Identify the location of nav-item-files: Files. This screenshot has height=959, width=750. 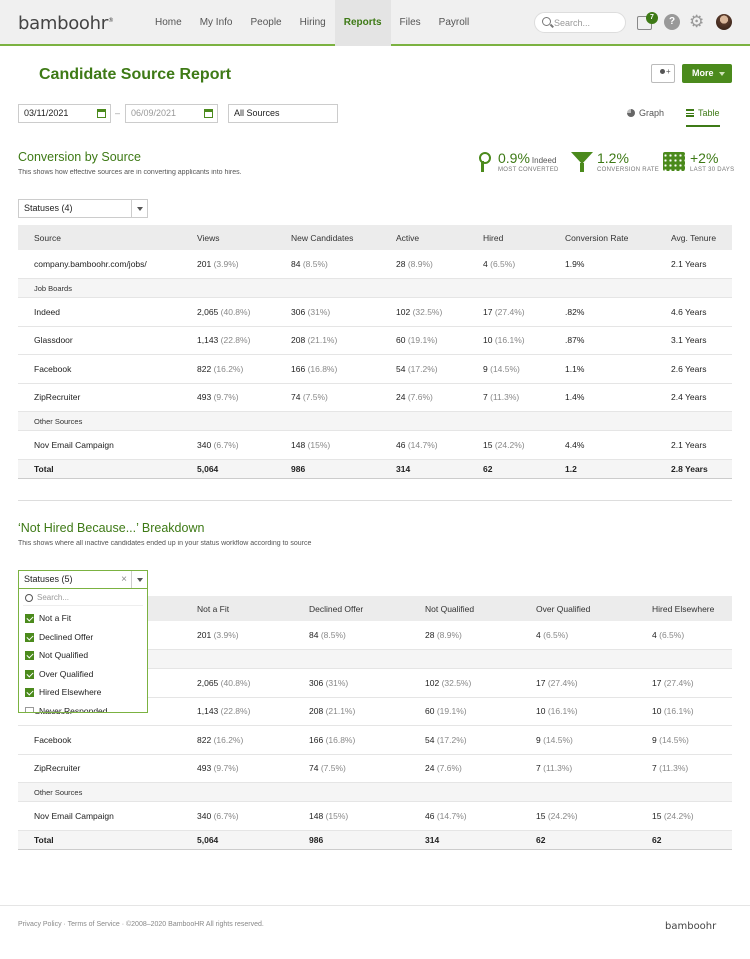
(410, 23).